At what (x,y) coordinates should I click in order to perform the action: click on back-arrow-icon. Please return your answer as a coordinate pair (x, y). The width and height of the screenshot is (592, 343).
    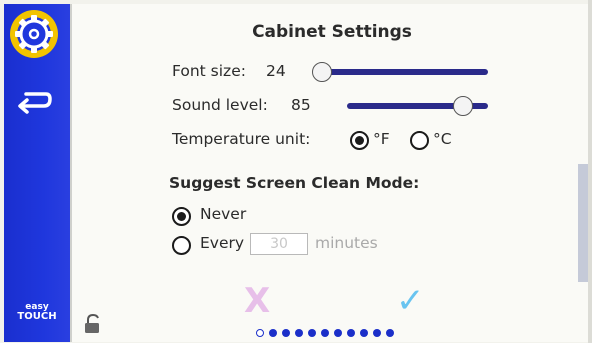
    Looking at the image, I should click on (34, 101).